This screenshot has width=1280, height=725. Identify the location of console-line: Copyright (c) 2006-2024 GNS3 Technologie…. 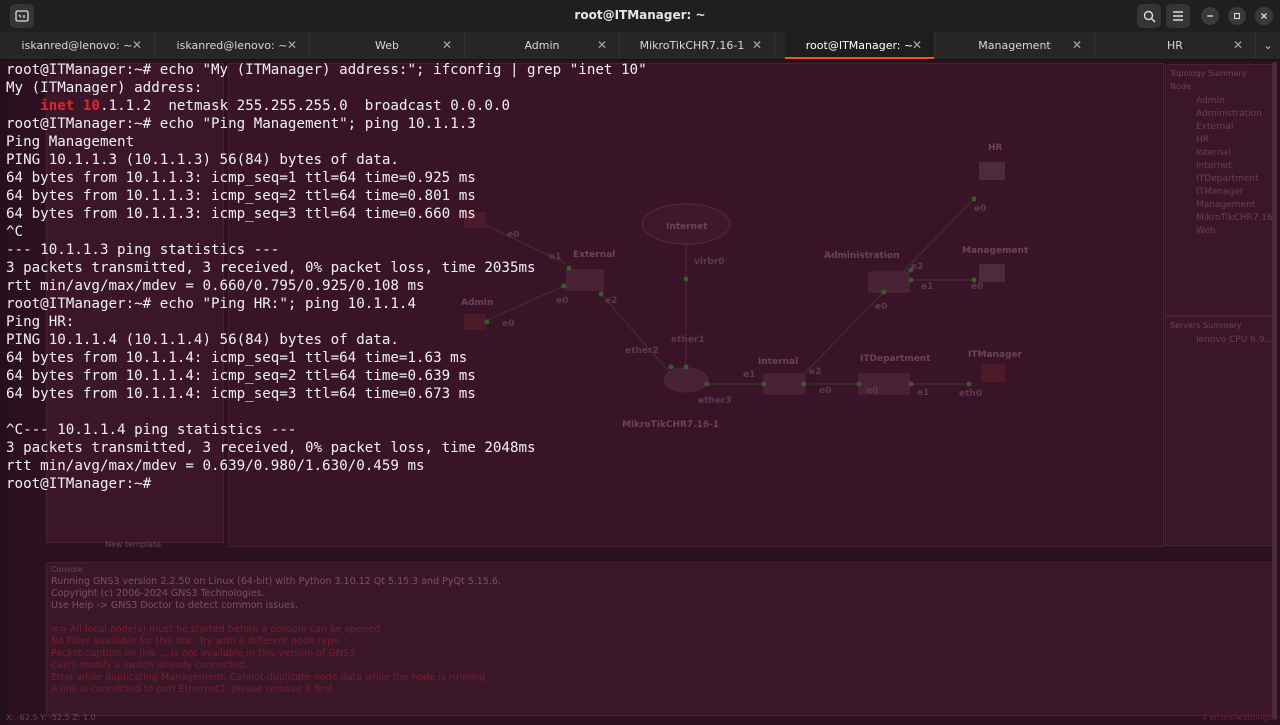
(158, 593).